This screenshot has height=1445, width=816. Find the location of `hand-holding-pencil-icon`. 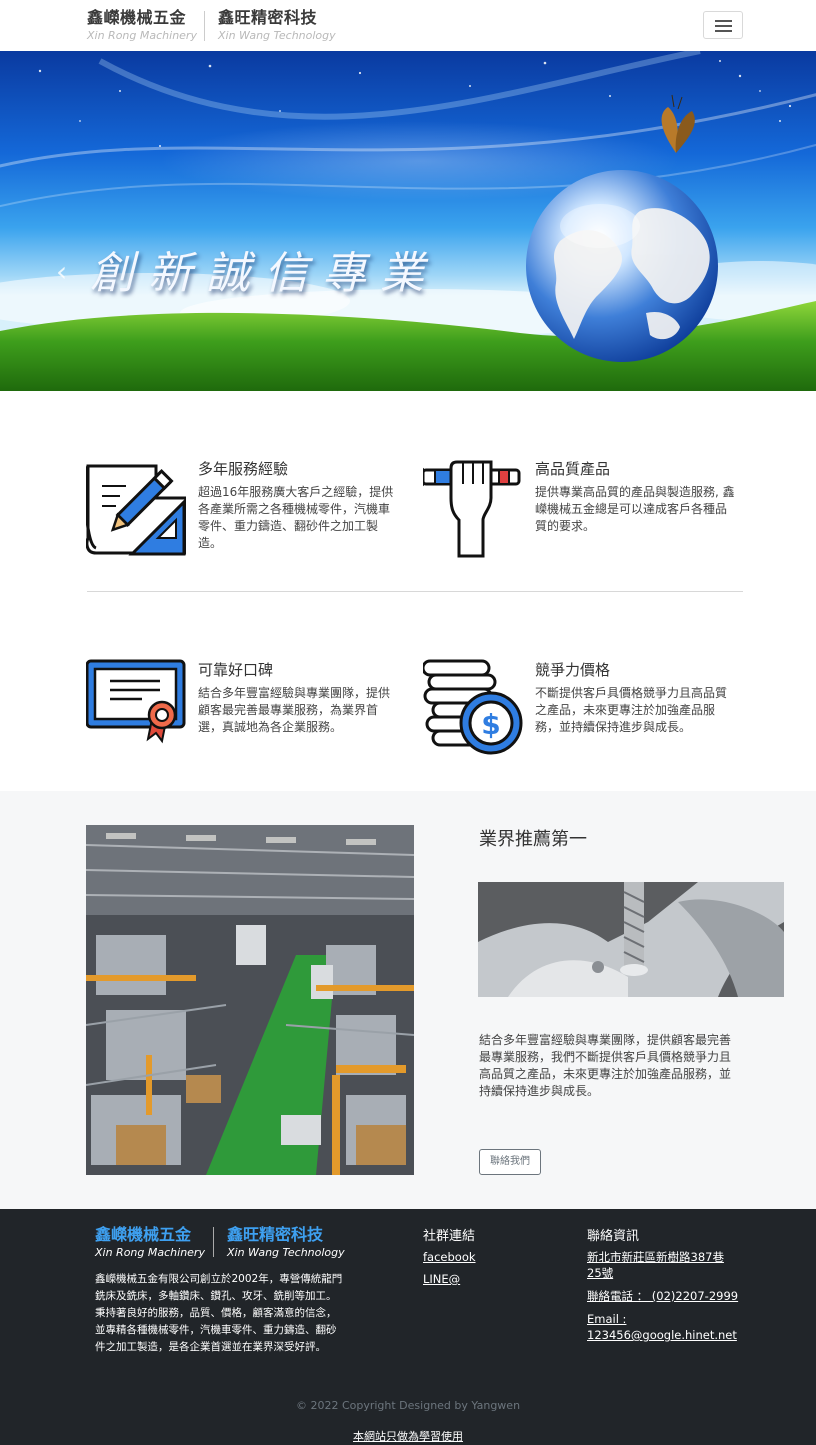

hand-holding-pencil-icon is located at coordinates (468, 508).